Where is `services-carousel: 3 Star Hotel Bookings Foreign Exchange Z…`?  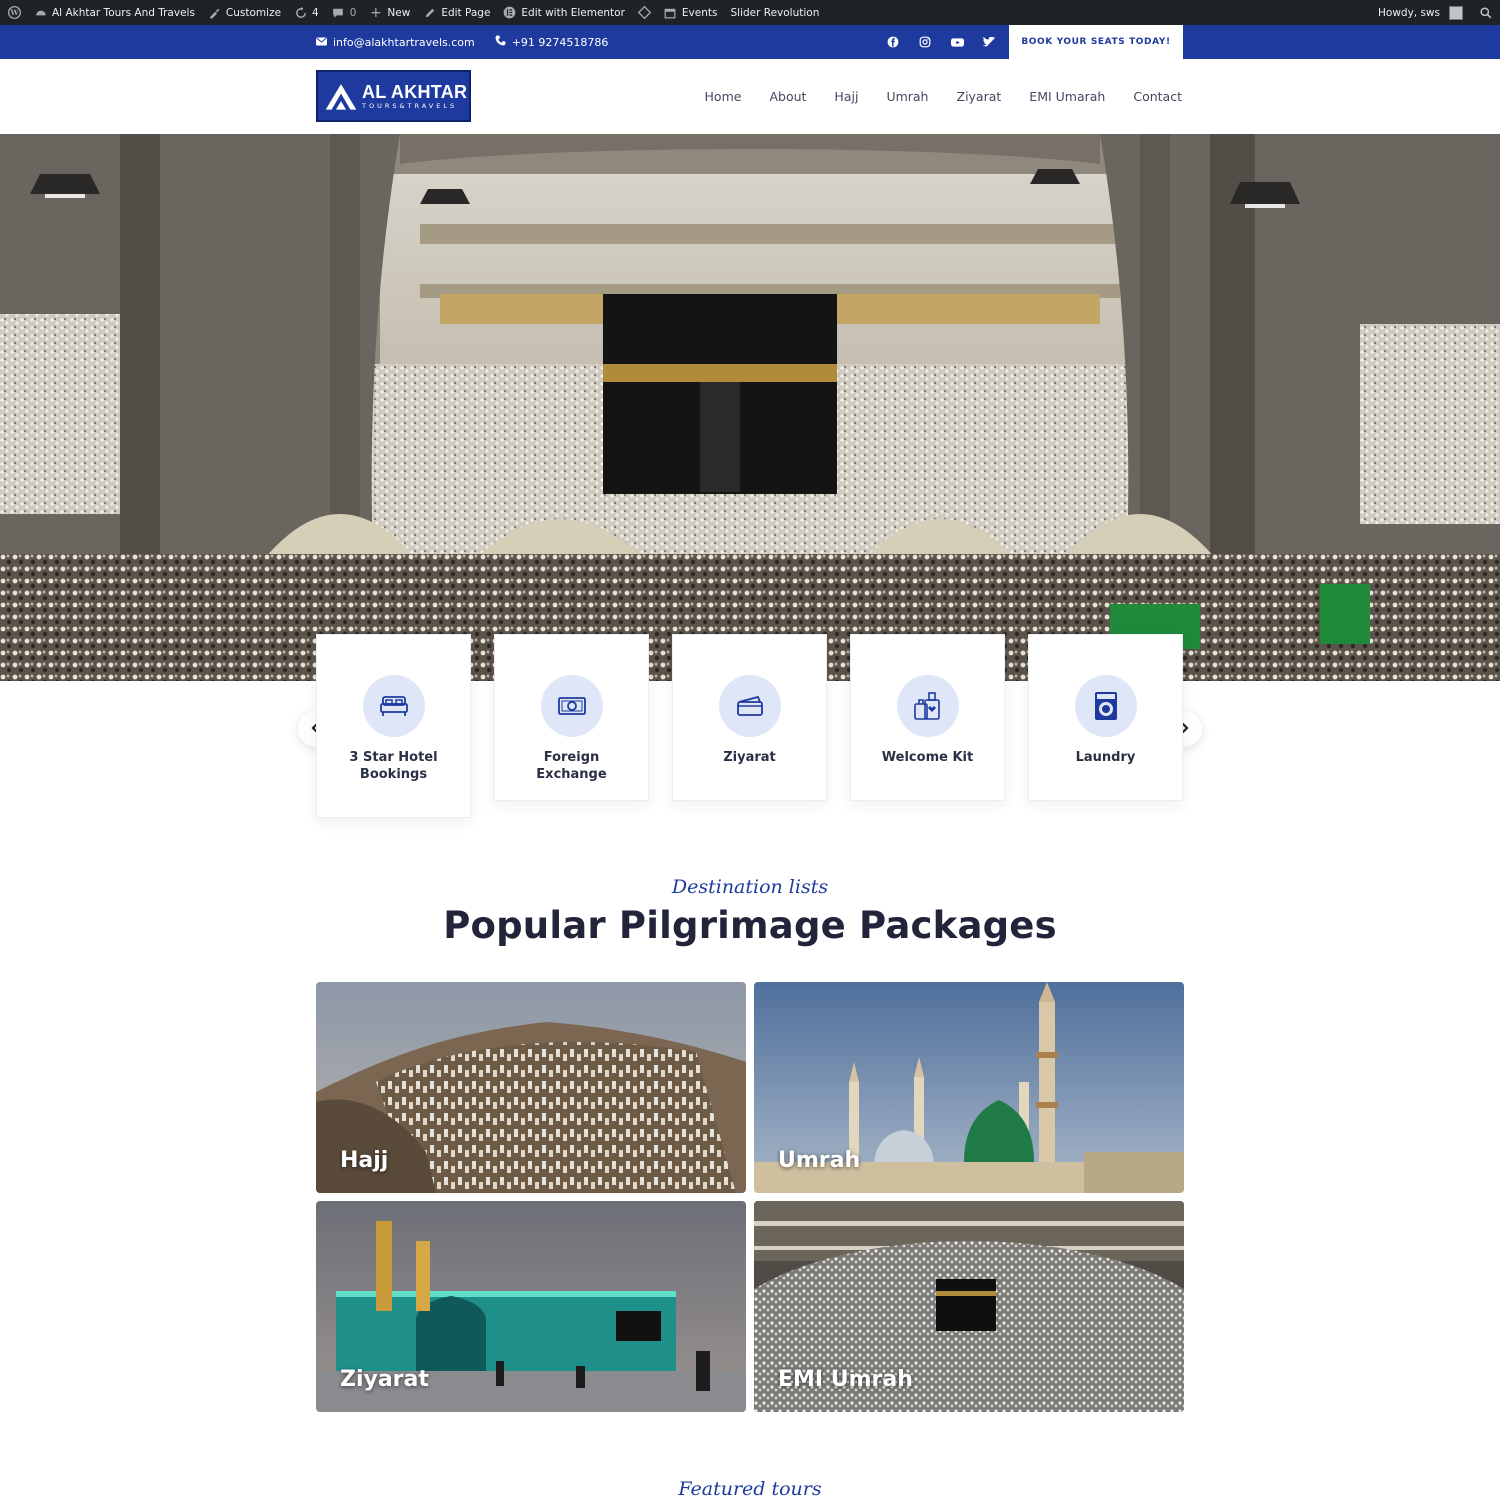 services-carousel: 3 Star Hotel Bookings Foreign Exchange Z… is located at coordinates (750, 726).